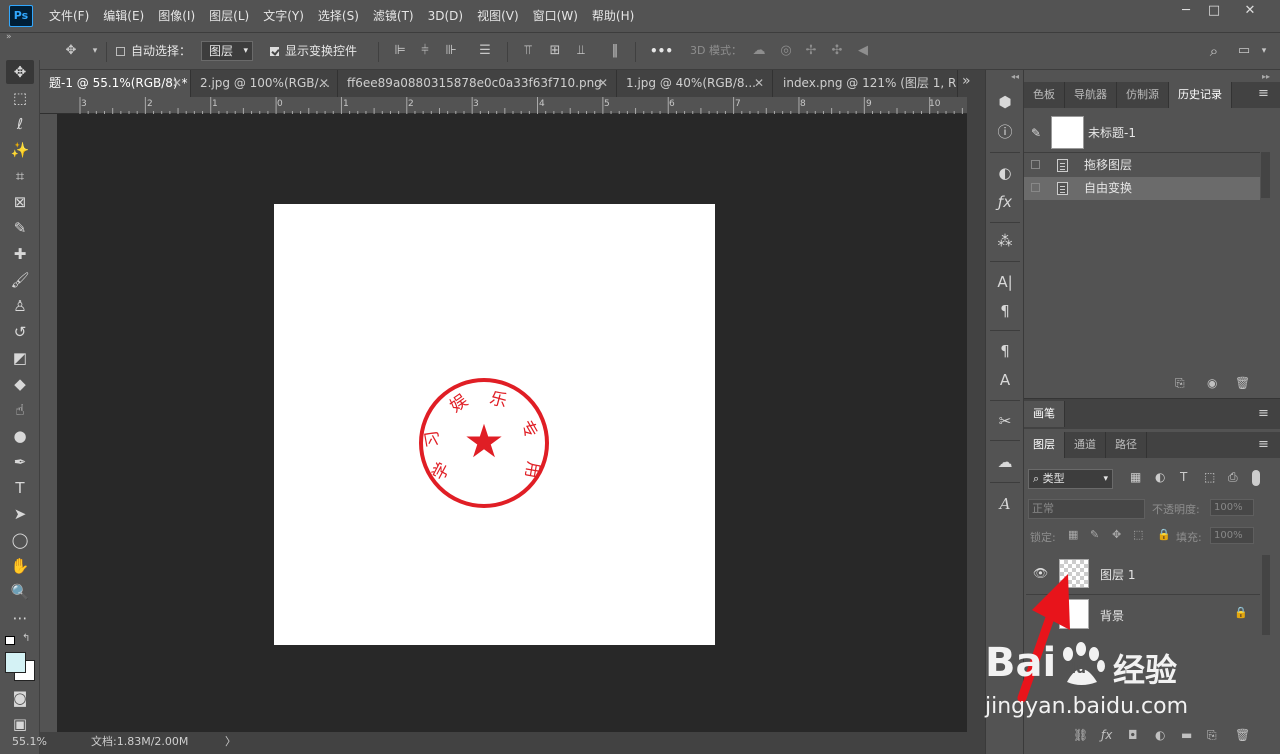 The width and height of the screenshot is (1280, 754). Describe the element at coordinates (555, 51) in the screenshot. I see `align-vcenter-icon: ⊞` at that location.